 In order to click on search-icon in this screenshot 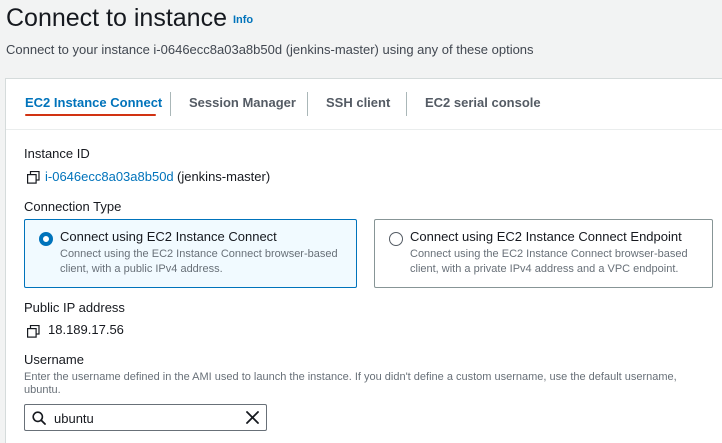, I will do `click(39, 418)`.